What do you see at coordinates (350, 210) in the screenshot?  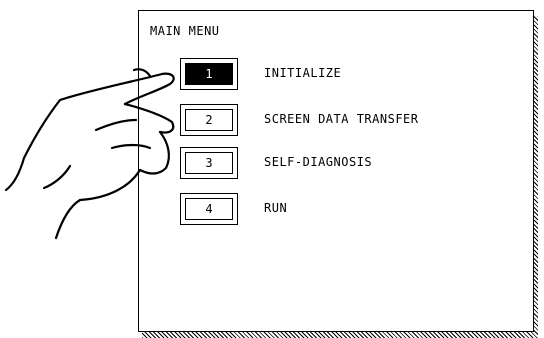 I see `menu-item-run: 4 RUN` at bounding box center [350, 210].